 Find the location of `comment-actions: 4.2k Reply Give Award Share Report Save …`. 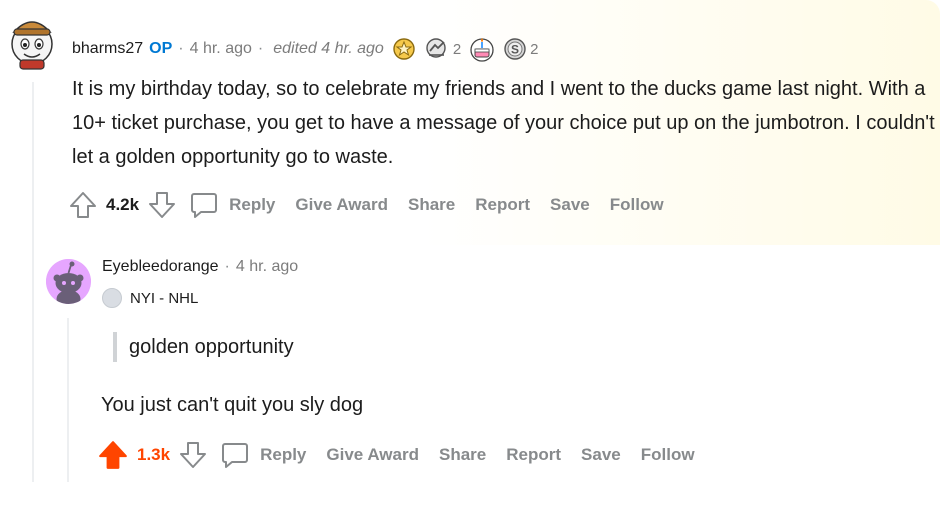

comment-actions: 4.2k Reply Give Award Share Report Save … is located at coordinates (376, 205).